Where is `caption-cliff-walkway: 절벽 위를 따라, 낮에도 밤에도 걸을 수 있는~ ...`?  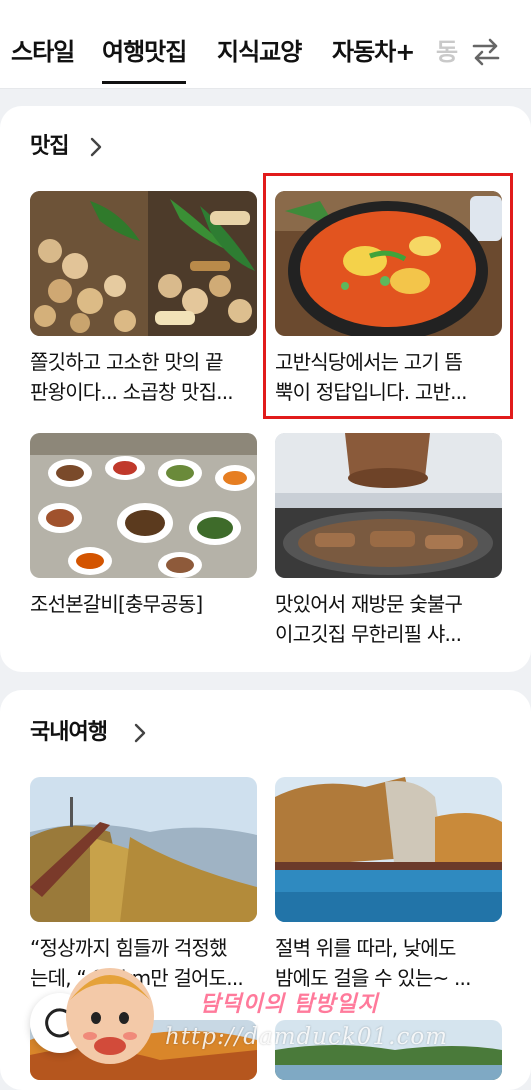 caption-cliff-walkway: 절벽 위를 따라, 낮에도 밤에도 걸을 수 있는~ ... is located at coordinates (391, 963).